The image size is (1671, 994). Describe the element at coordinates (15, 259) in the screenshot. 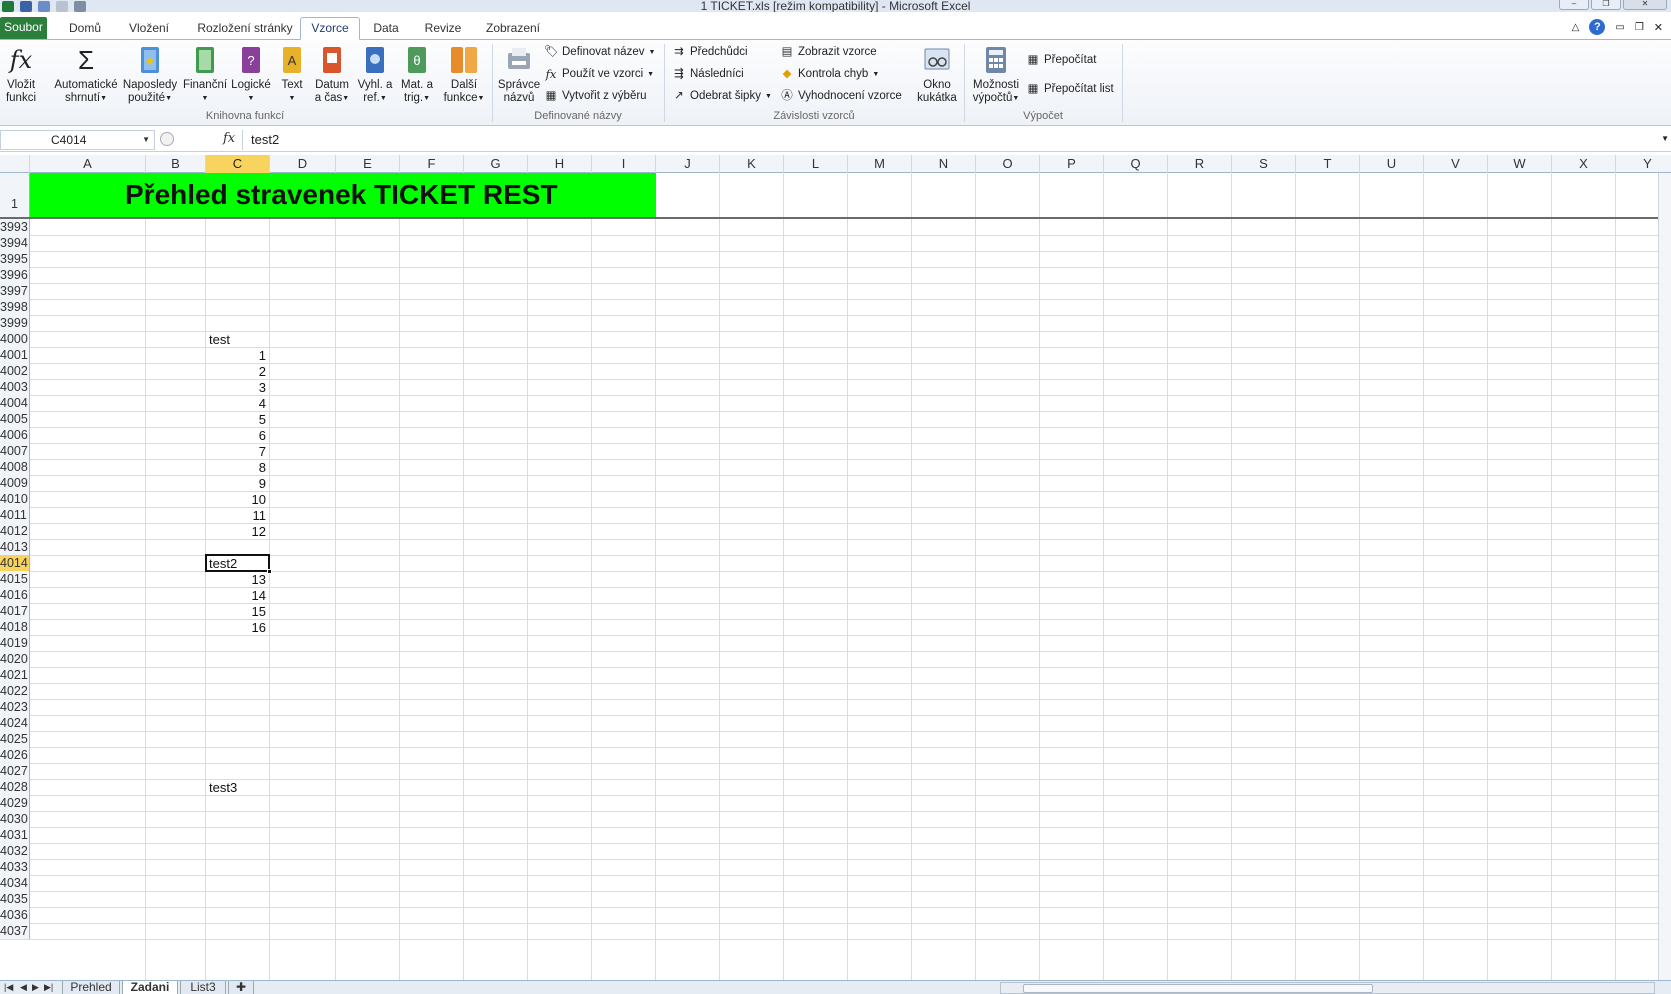

I see `row-header: 3995` at that location.